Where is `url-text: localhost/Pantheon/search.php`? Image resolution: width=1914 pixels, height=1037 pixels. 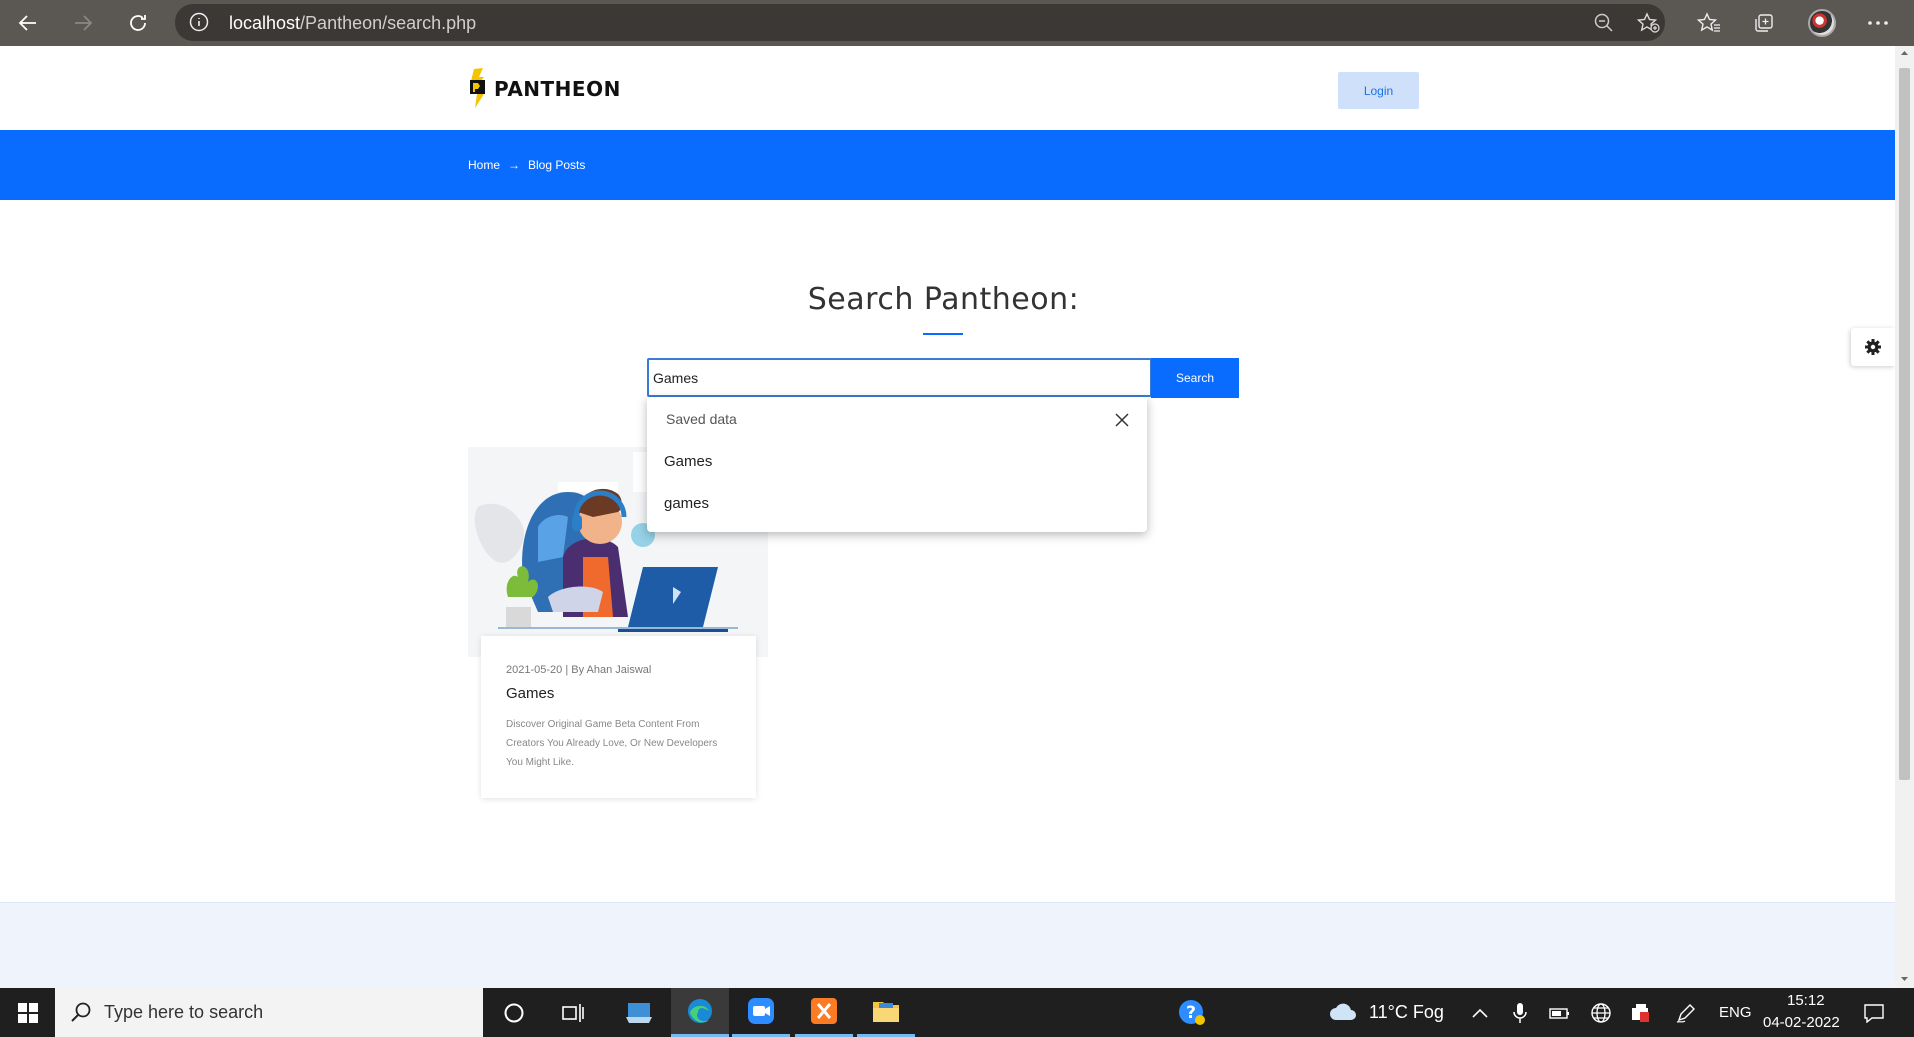
url-text: localhost/Pantheon/search.php is located at coordinates (352, 23).